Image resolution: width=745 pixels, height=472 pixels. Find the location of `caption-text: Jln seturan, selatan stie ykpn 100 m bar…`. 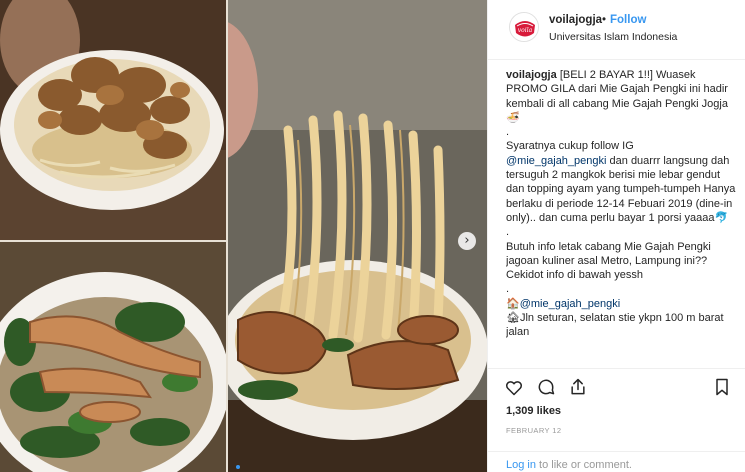

caption-text: Jln seturan, selatan stie ykpn 100 m bar… is located at coordinates (615, 325).